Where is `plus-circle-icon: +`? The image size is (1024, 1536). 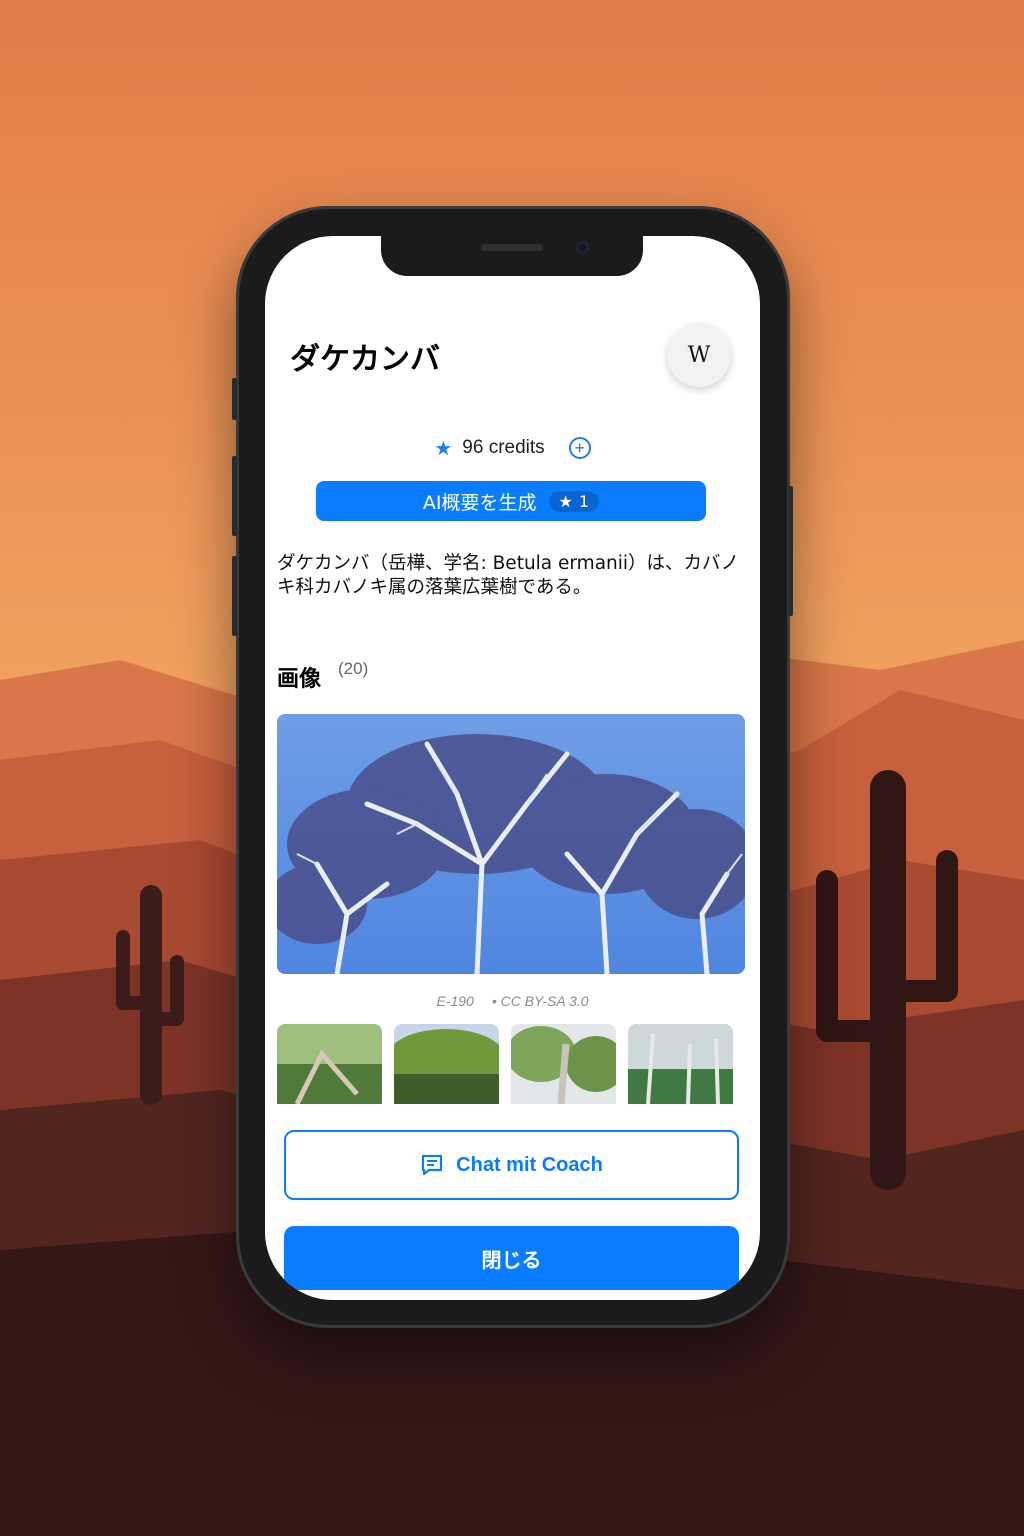 plus-circle-icon: + is located at coordinates (579, 448).